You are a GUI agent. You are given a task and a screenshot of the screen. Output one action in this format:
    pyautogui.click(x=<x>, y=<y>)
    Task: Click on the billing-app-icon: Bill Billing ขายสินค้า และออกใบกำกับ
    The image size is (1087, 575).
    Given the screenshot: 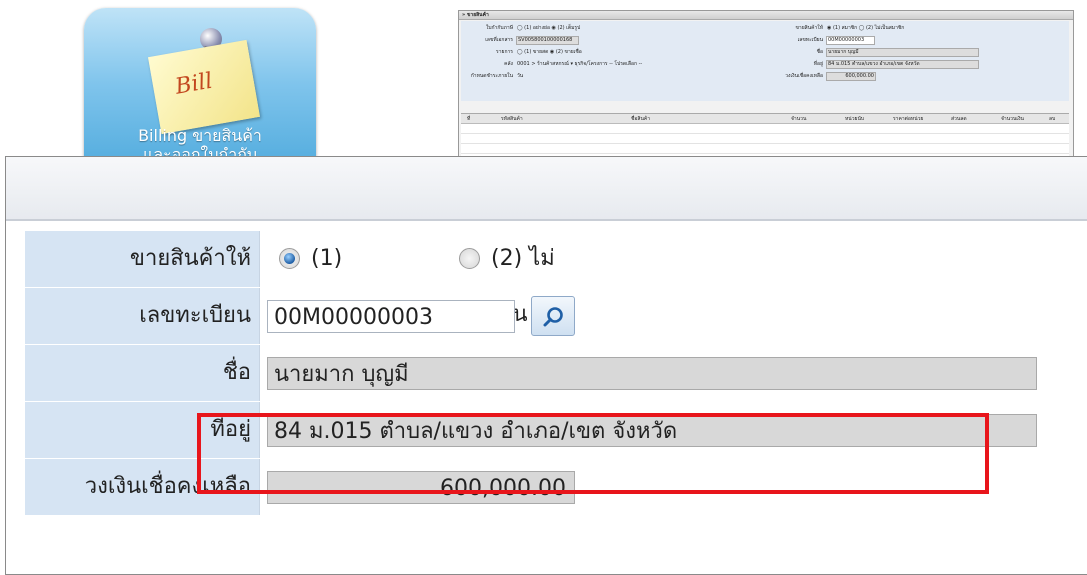 What is the action you would take?
    pyautogui.click(x=200, y=93)
    